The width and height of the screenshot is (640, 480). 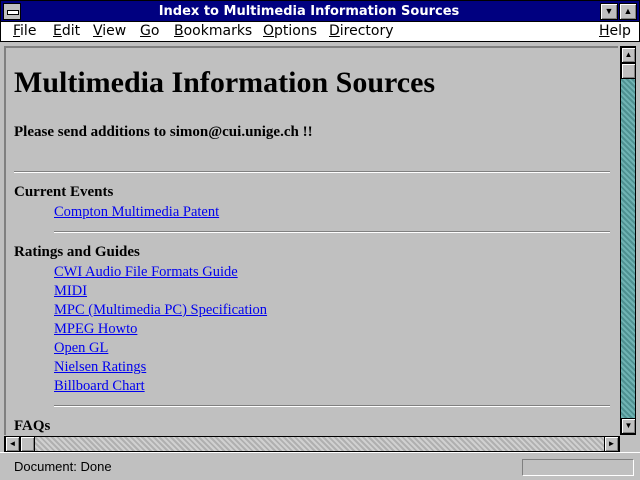 What do you see at coordinates (70, 291) in the screenshot?
I see `link-midi: MIDI` at bounding box center [70, 291].